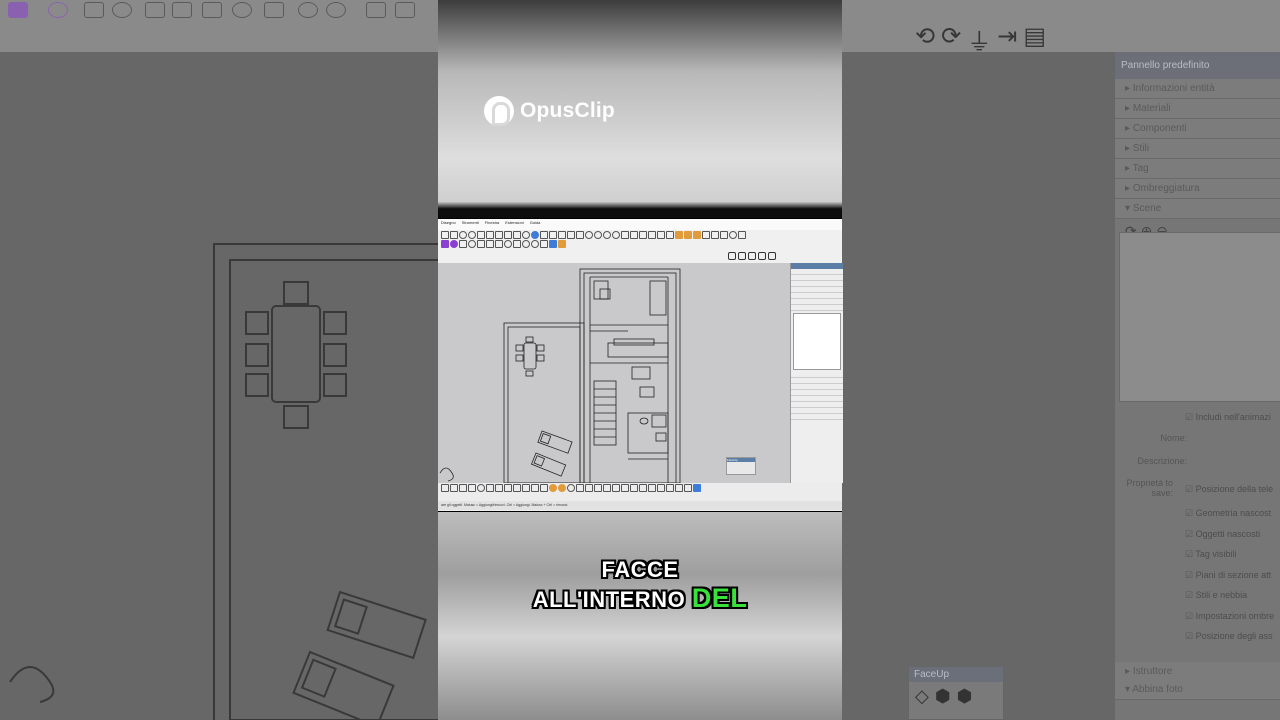 This screenshot has height=720, width=1280. Describe the element at coordinates (1210, 554) in the screenshot. I see `property-checkbox: Tag visibili` at that location.